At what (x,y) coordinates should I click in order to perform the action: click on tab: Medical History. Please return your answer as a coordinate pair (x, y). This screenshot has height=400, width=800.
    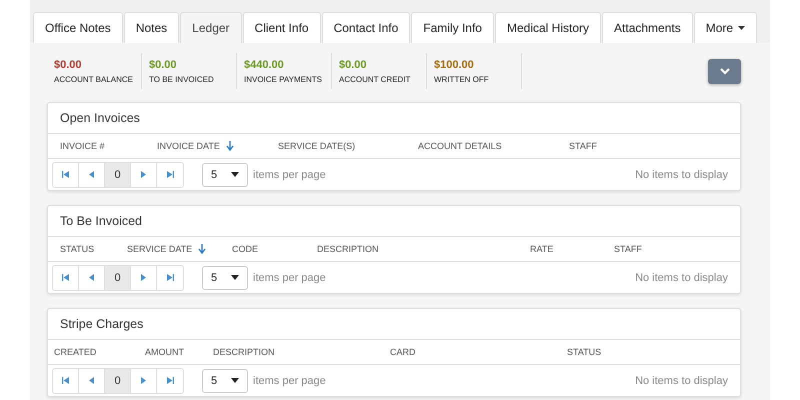
    Looking at the image, I should click on (548, 27).